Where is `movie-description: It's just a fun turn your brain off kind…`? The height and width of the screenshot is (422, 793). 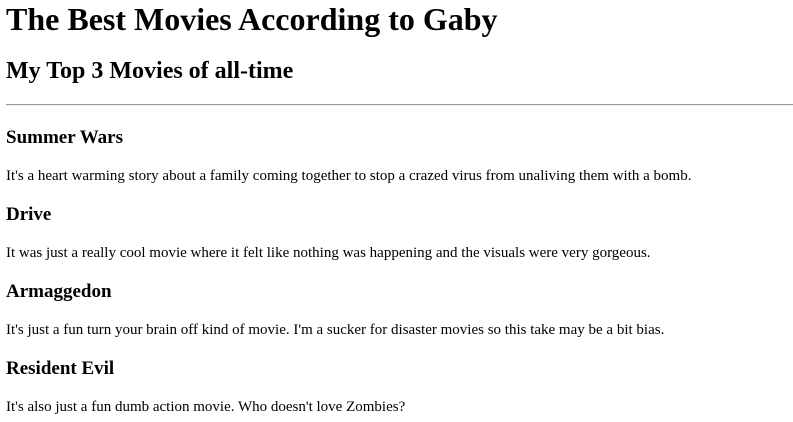 movie-description: It's just a fun turn your brain off kind… is located at coordinates (335, 330).